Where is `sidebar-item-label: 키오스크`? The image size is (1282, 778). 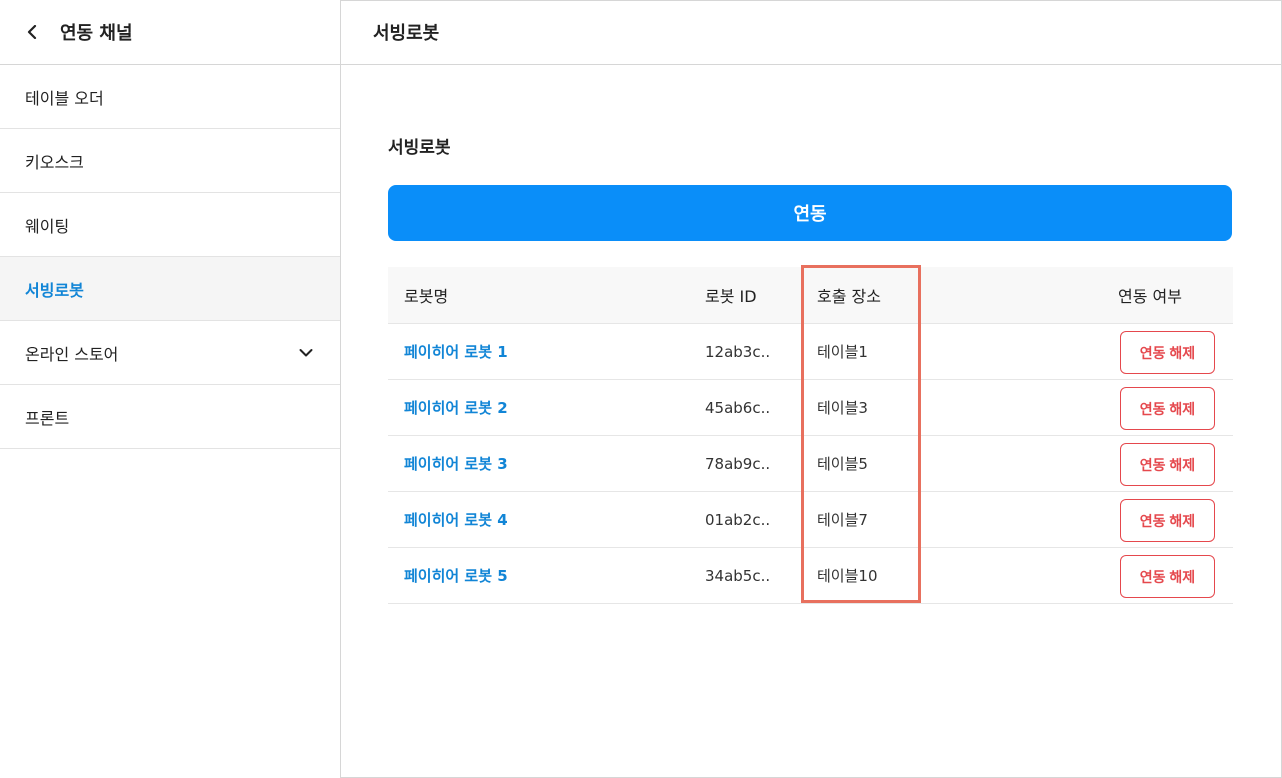
sidebar-item-label: 키오스크 is located at coordinates (54, 162).